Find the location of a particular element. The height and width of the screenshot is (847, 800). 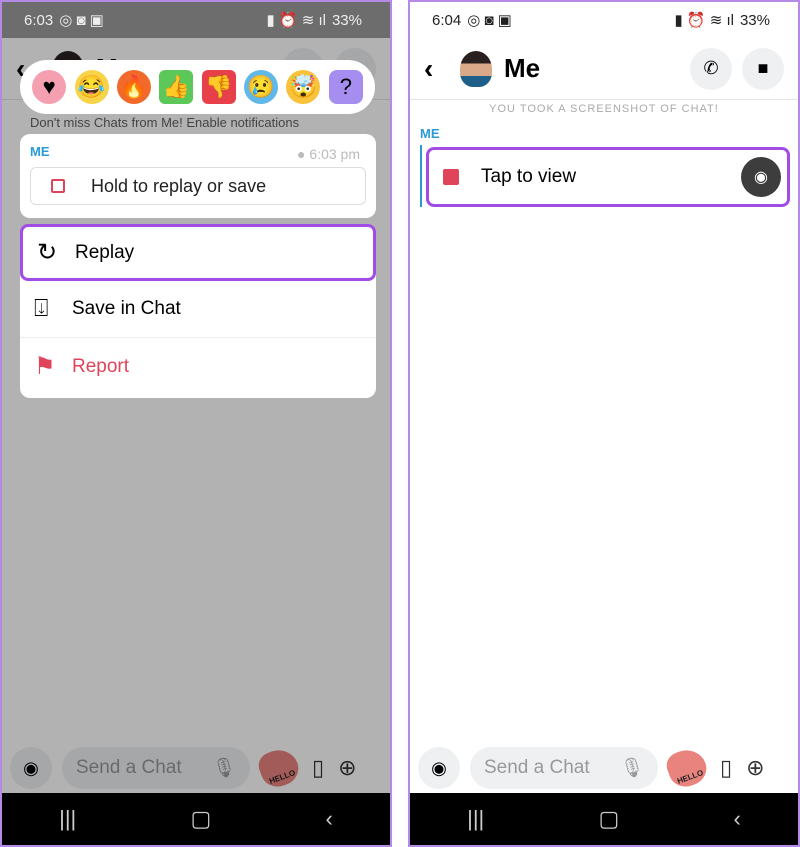

context-menu: ↻ Replay ⍗ Save in Chat ⚑ Report is located at coordinates (198, 311).